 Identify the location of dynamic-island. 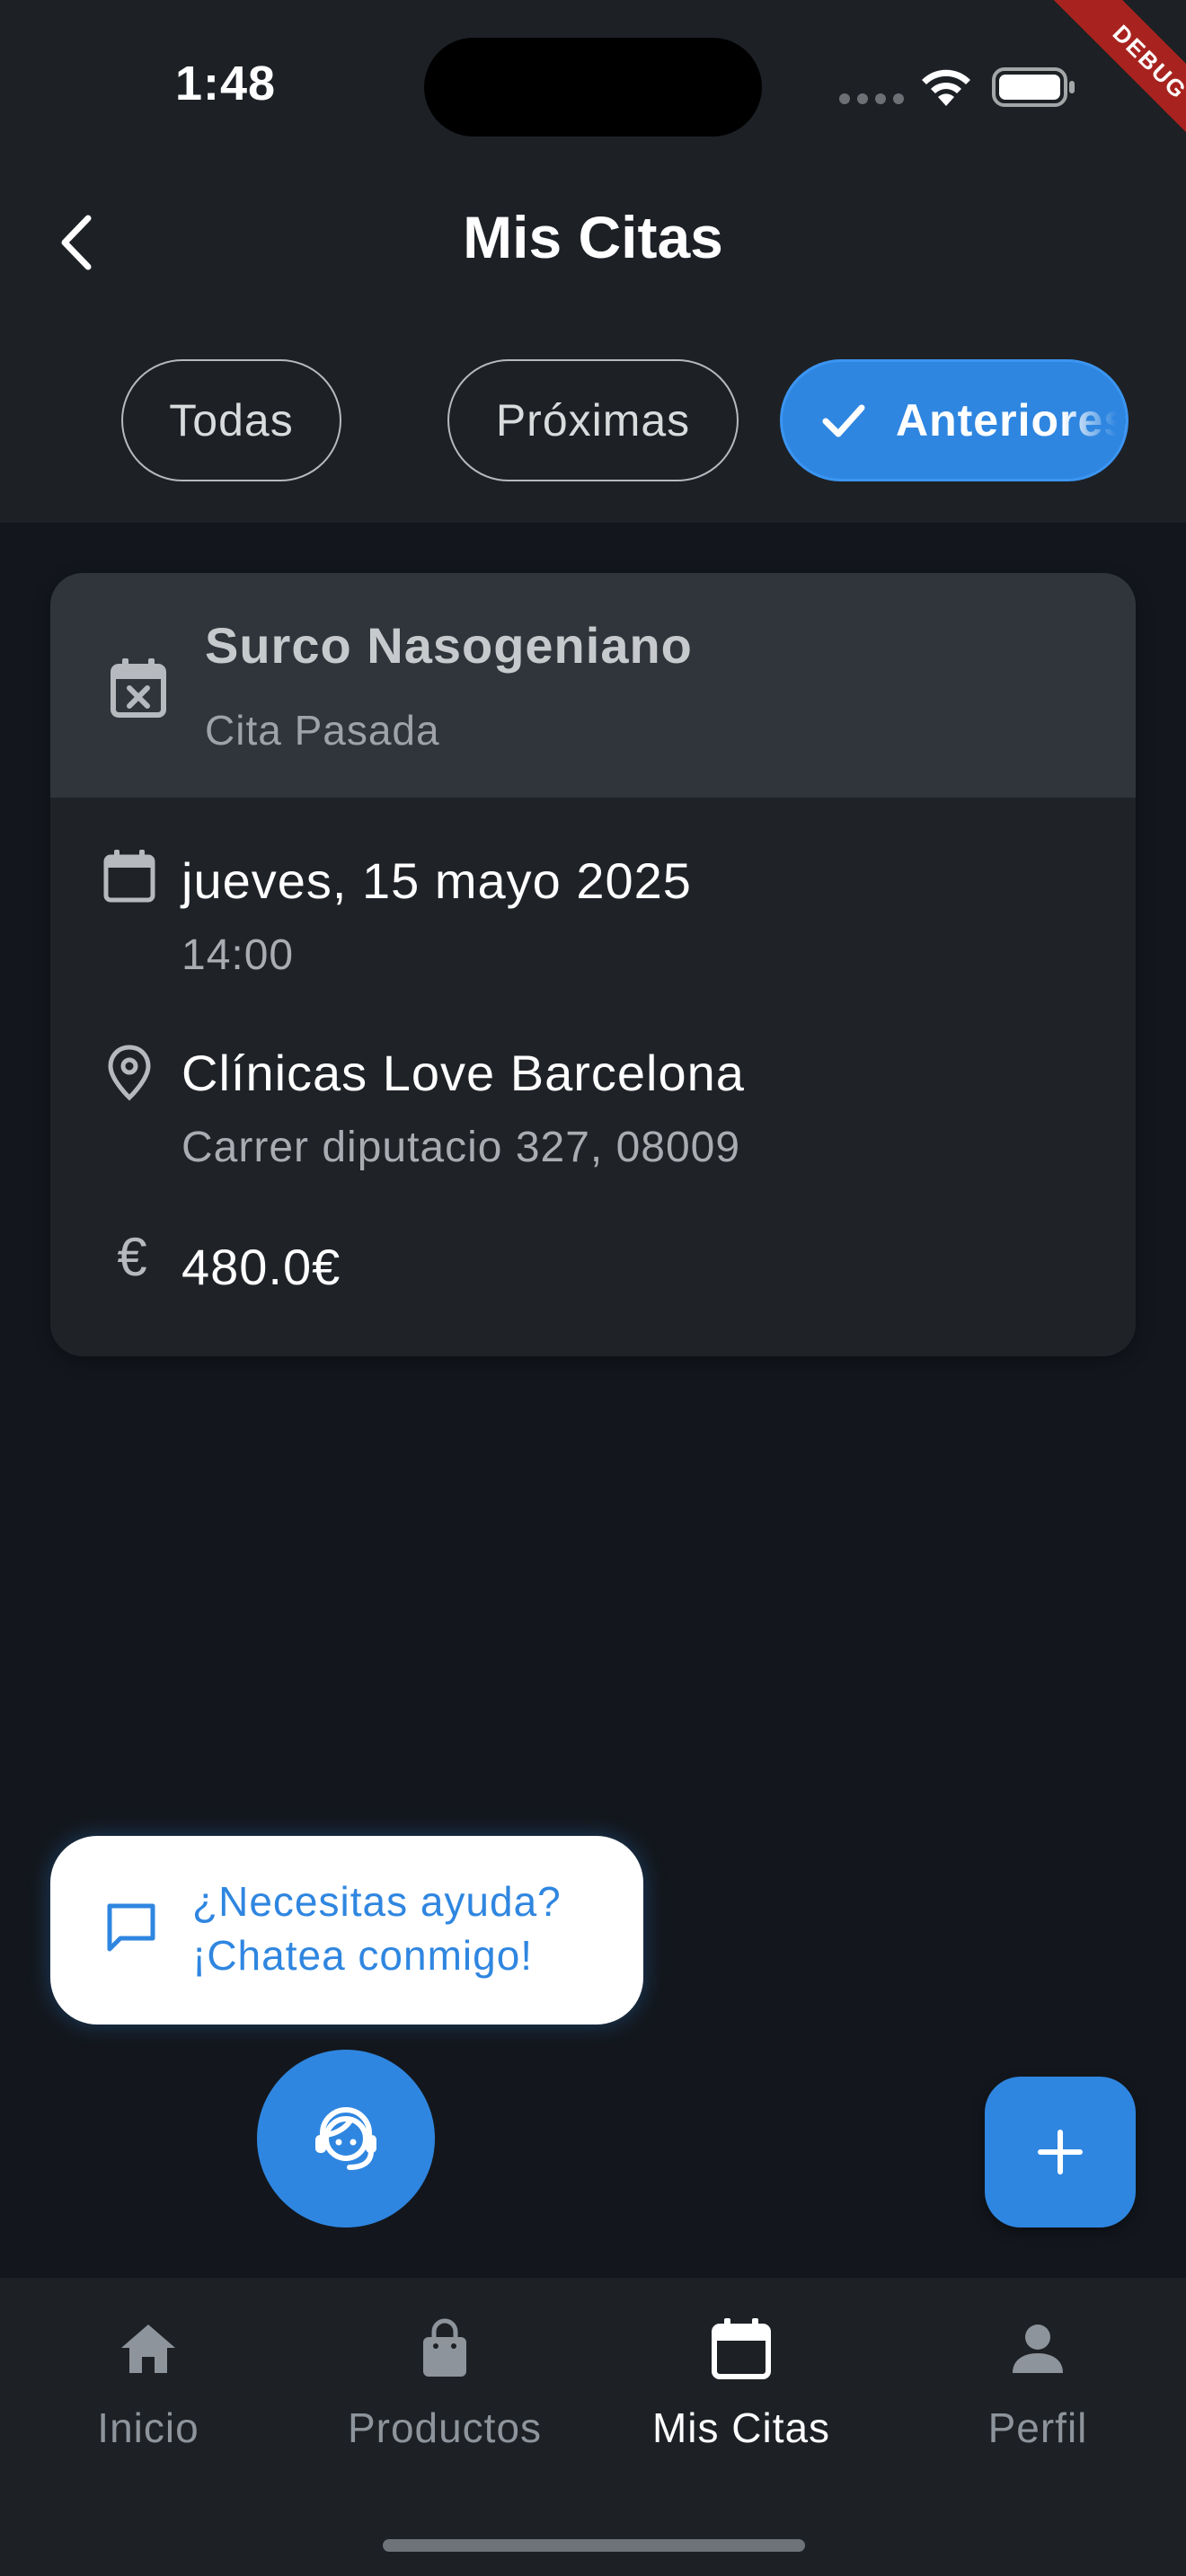
(593, 87).